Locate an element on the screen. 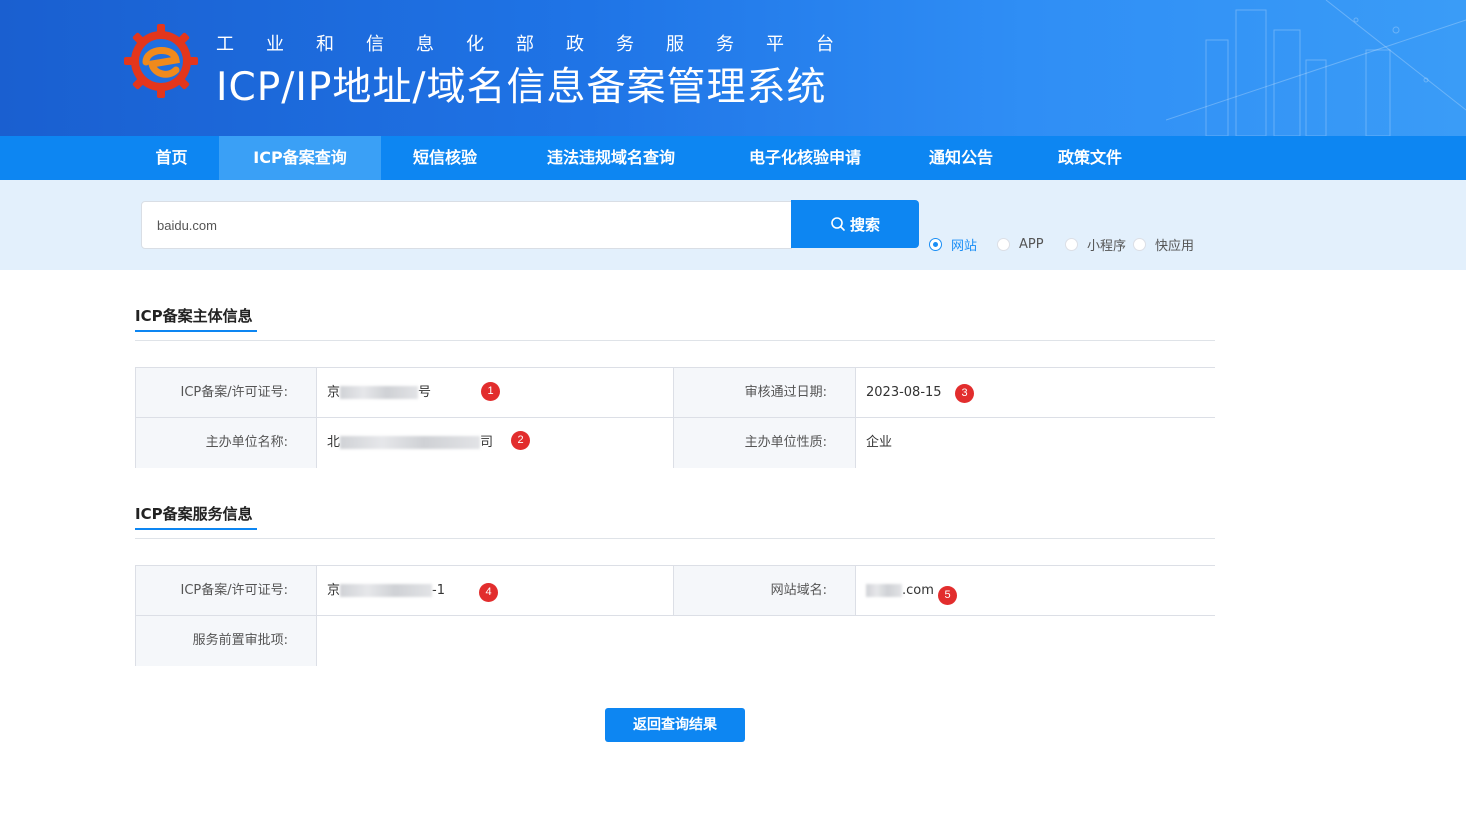 The width and height of the screenshot is (1466, 829). entity-section-divider is located at coordinates (675, 340).